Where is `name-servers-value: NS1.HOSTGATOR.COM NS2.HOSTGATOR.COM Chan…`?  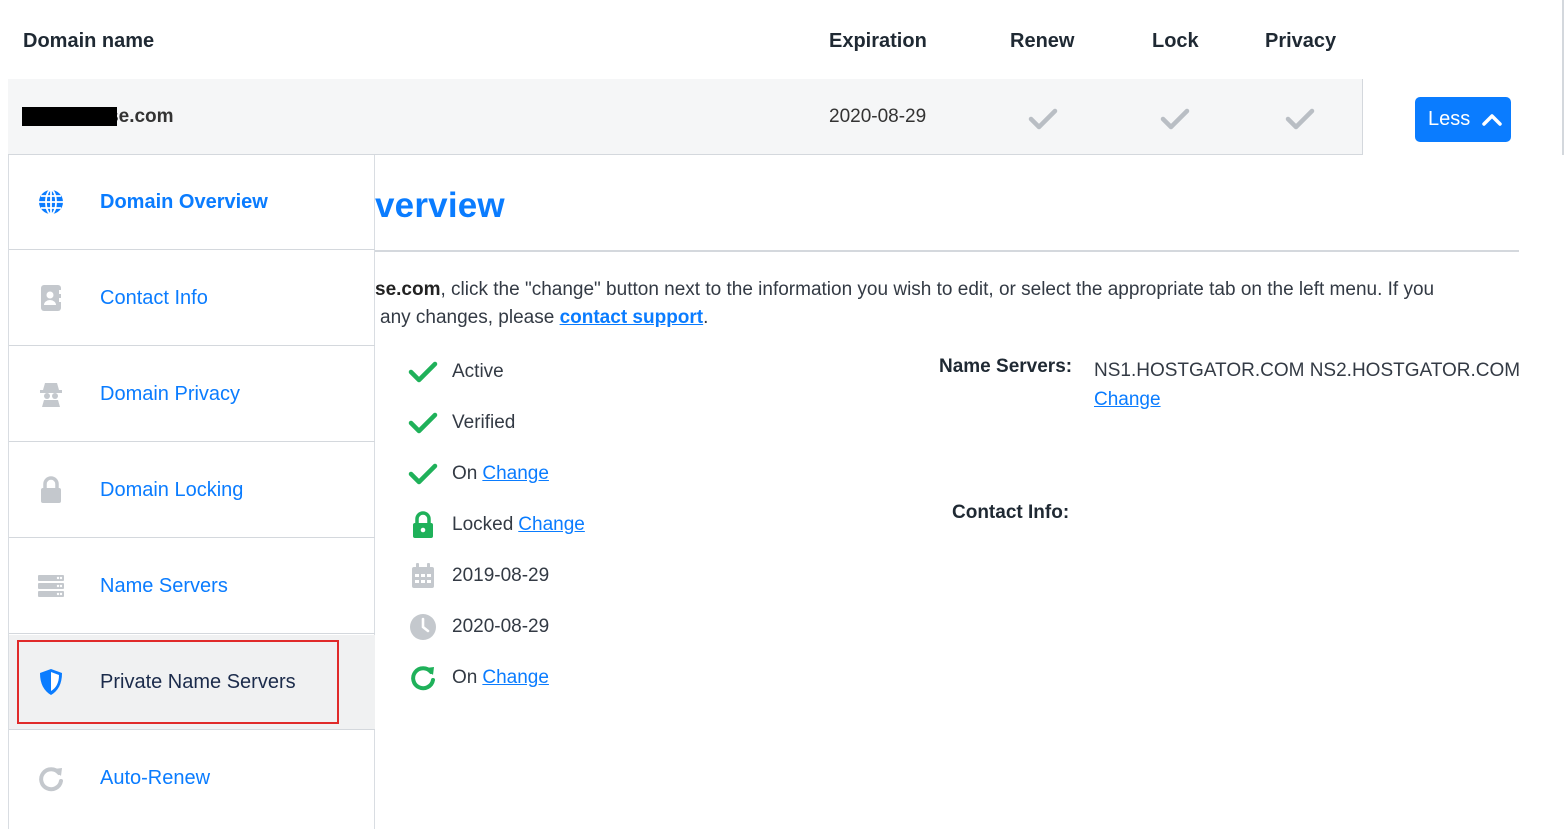 name-servers-value: NS1.HOSTGATOR.COM NS2.HOSTGATOR.COM Chan… is located at coordinates (1307, 385).